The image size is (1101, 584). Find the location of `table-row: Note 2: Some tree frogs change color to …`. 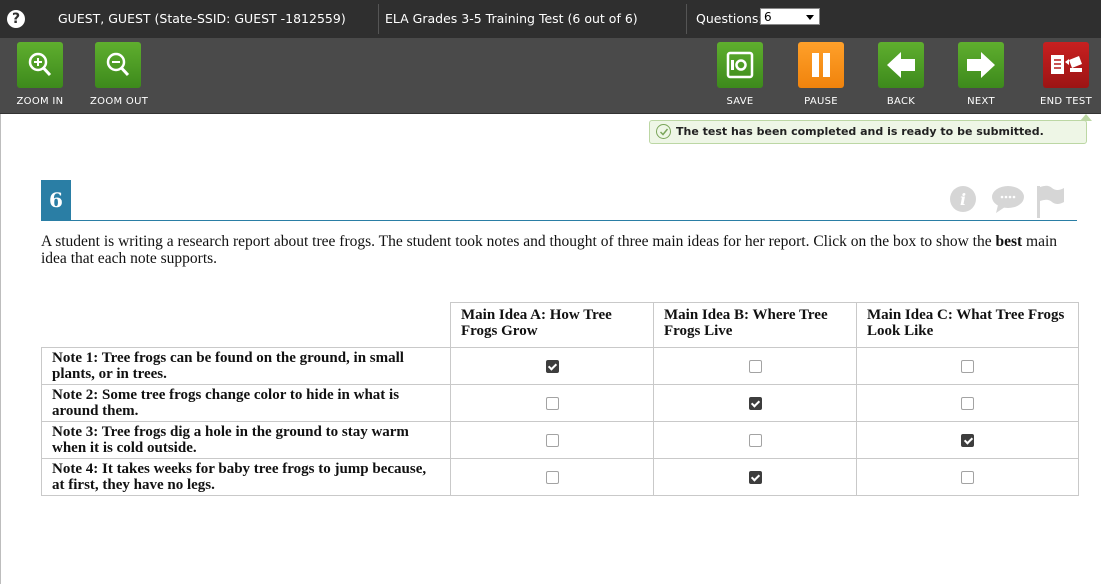

table-row: Note 2: Some tree frogs change color to … is located at coordinates (560, 403).